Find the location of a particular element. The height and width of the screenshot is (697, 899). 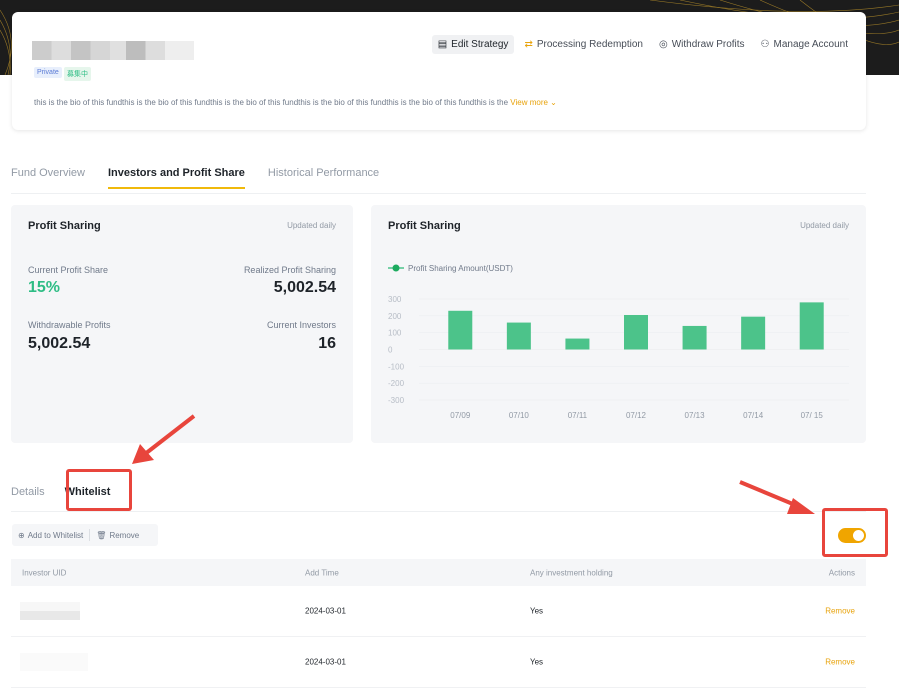

remove-label: Remove is located at coordinates (124, 535).